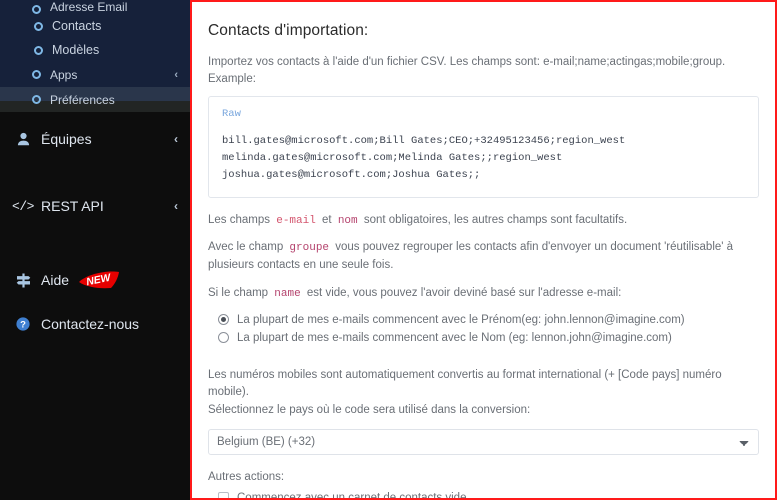 The image size is (777, 500). I want to click on radio-icon-unselected, so click(223, 338).